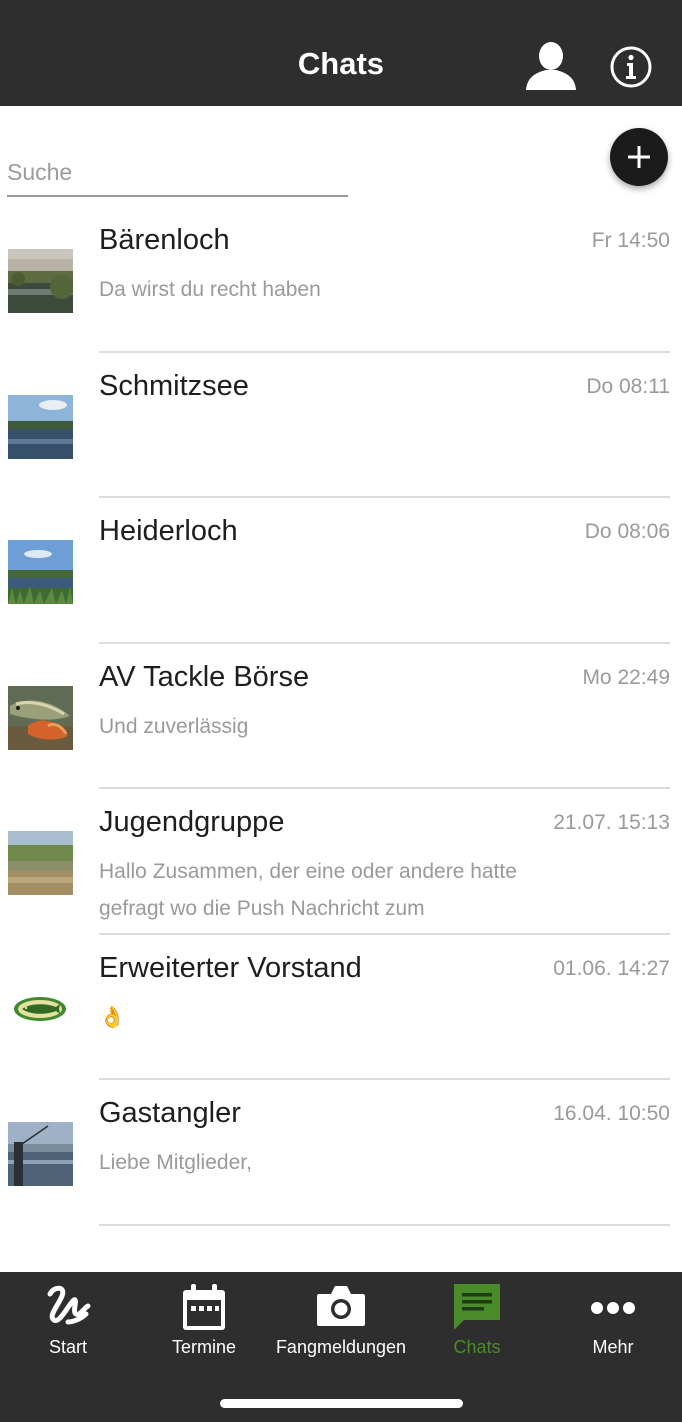  Describe the element at coordinates (613, 1347) in the screenshot. I see `tab-label: Mehr` at that location.